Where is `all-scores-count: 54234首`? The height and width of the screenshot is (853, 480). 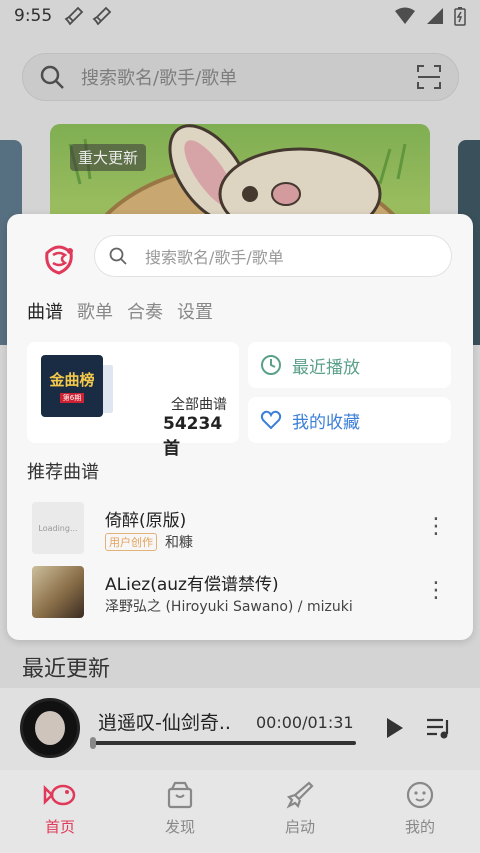
all-scores-count: 54234首 is located at coordinates (193, 436).